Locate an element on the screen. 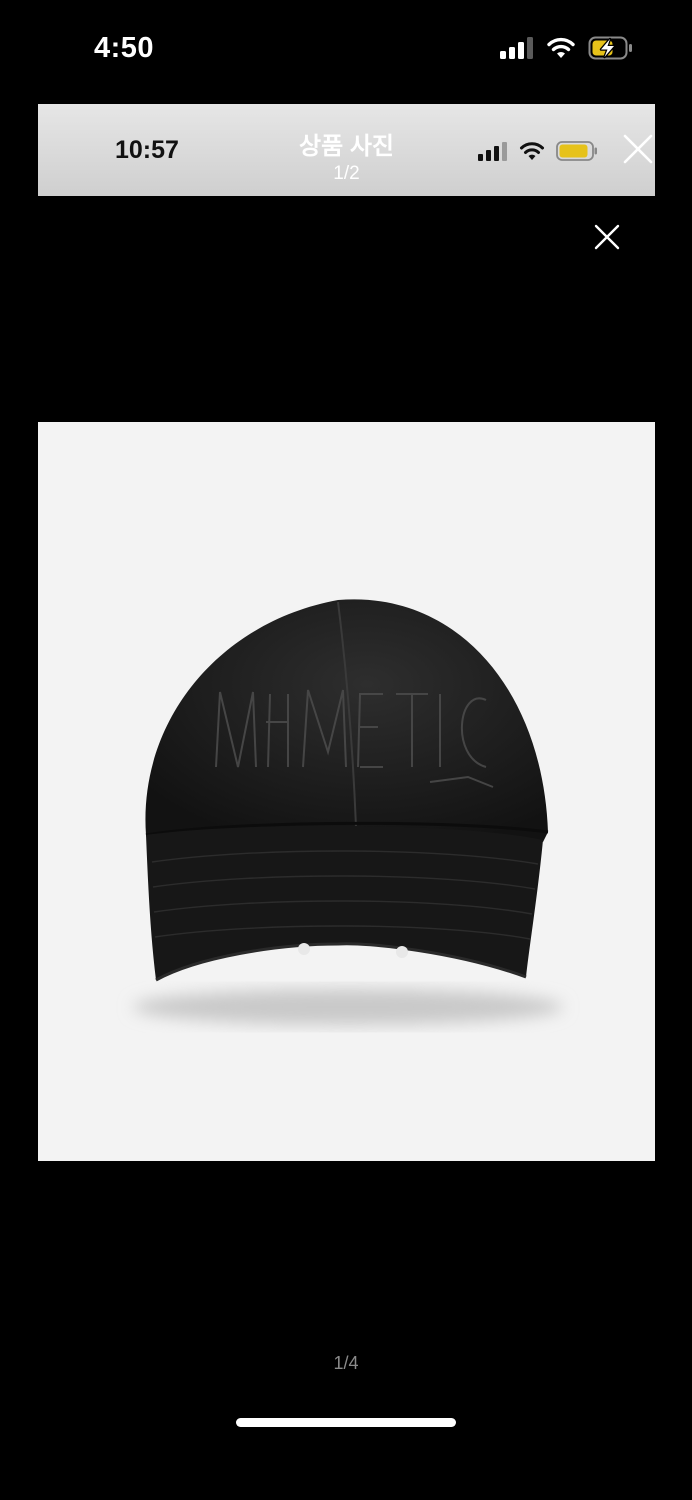 This screenshot has width=692, height=1500. battery-charging-icon is located at coordinates (610, 48).